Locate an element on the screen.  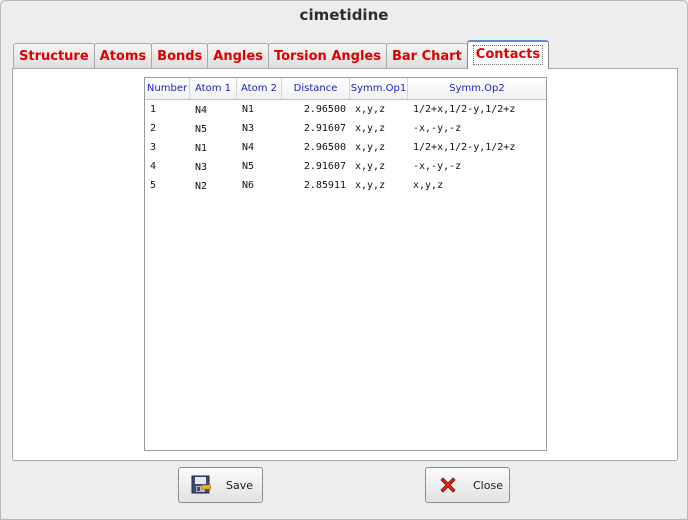
cell-distance: 2.85911 is located at coordinates (324, 185).